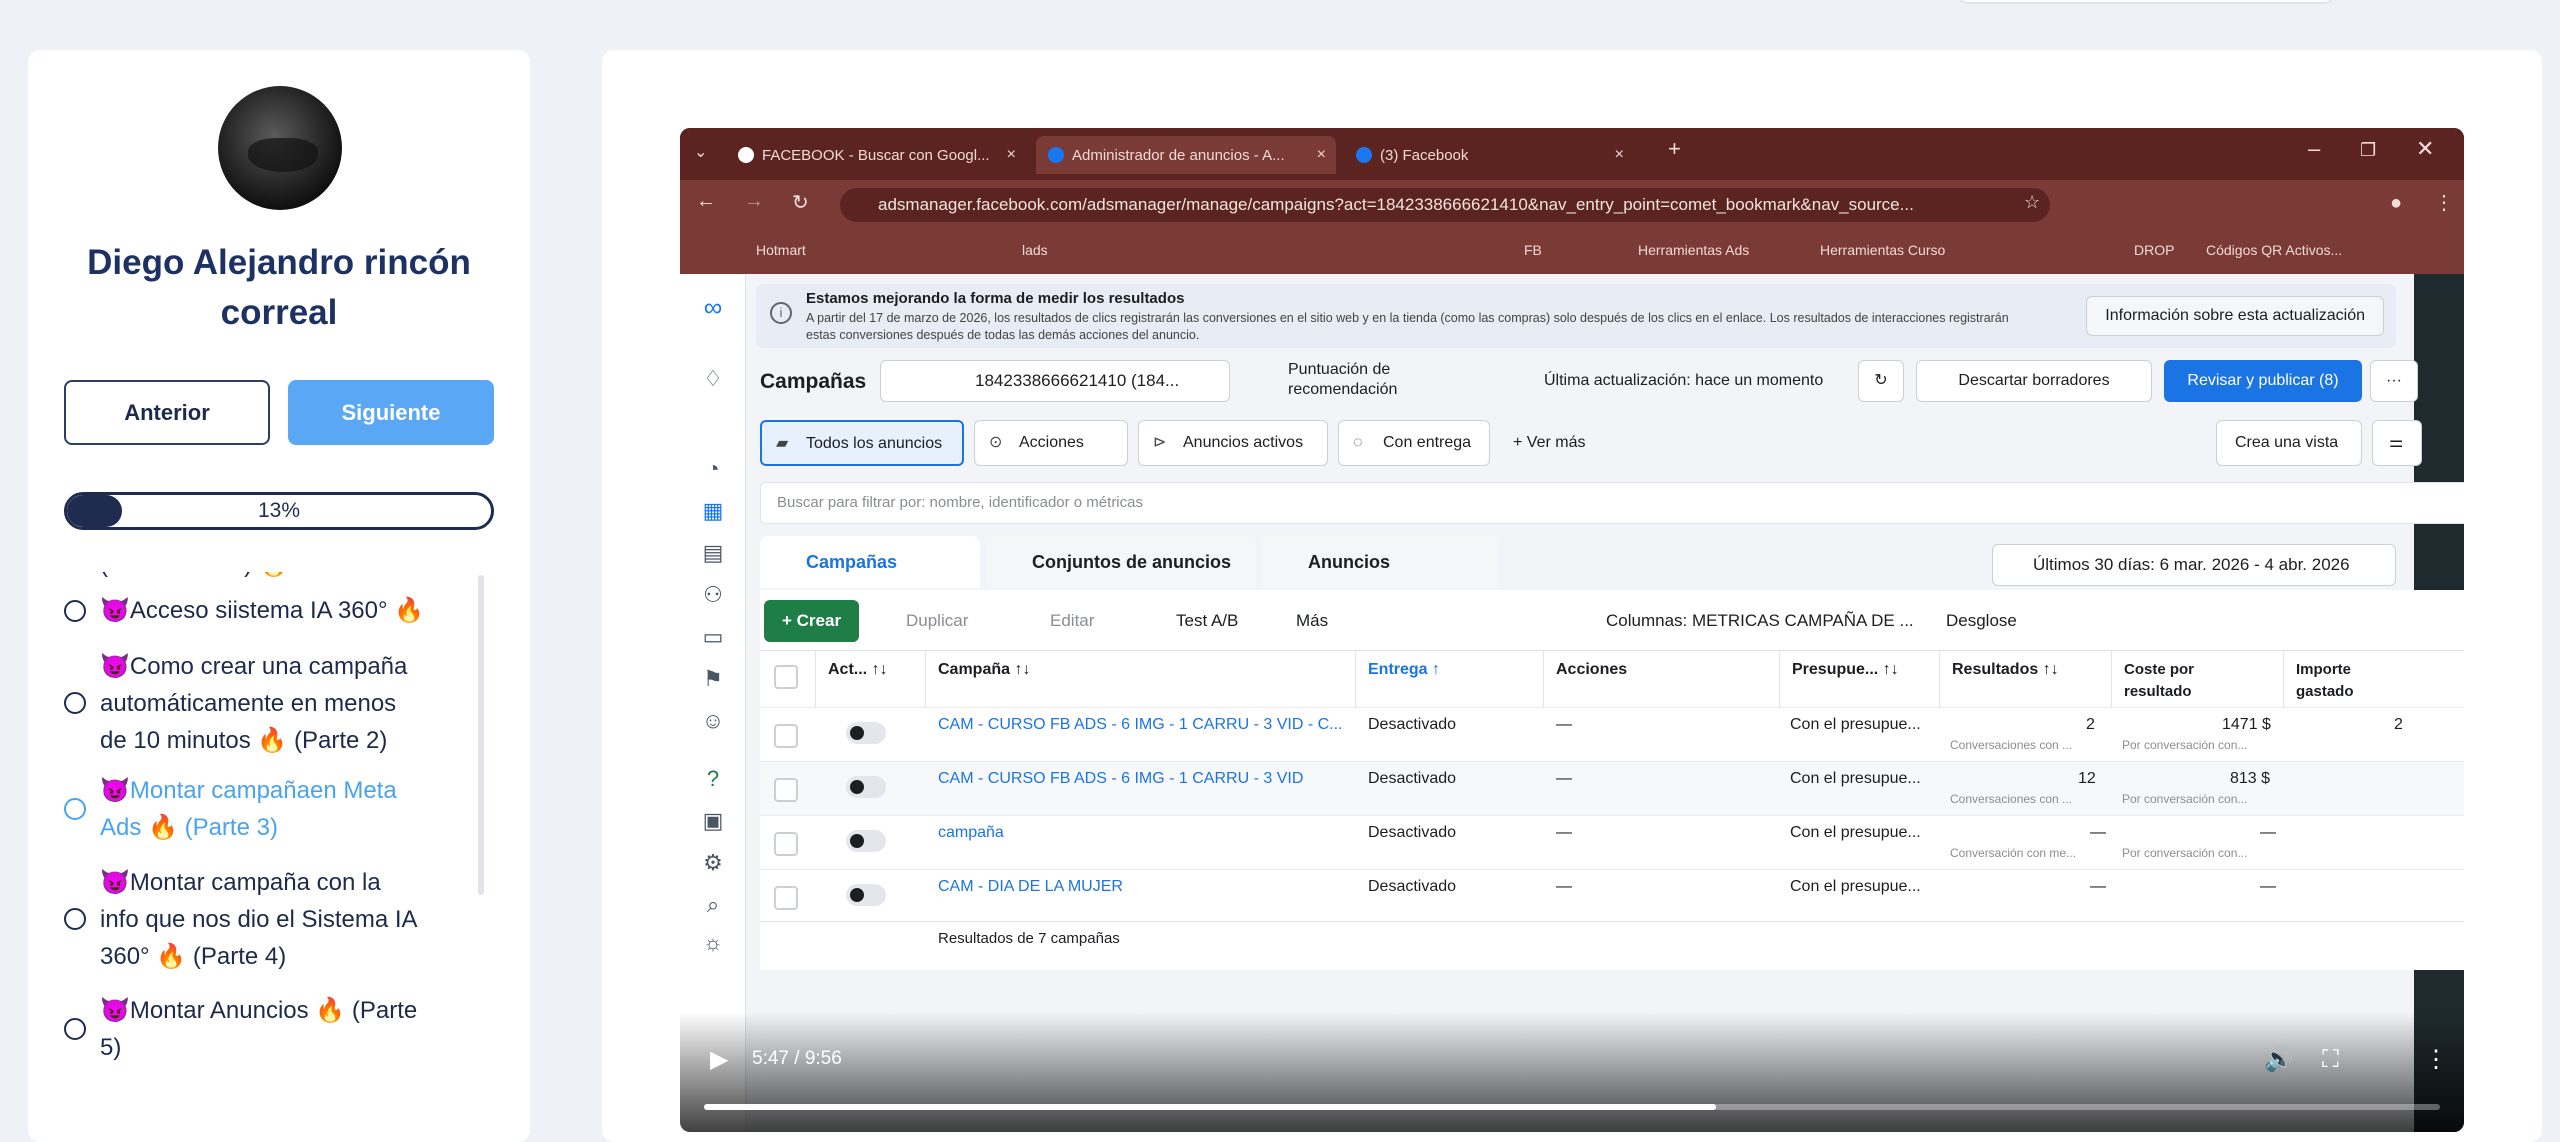 The image size is (2560, 1142). What do you see at coordinates (2198, 679) in the screenshot?
I see `column-header: Coste por resultado` at bounding box center [2198, 679].